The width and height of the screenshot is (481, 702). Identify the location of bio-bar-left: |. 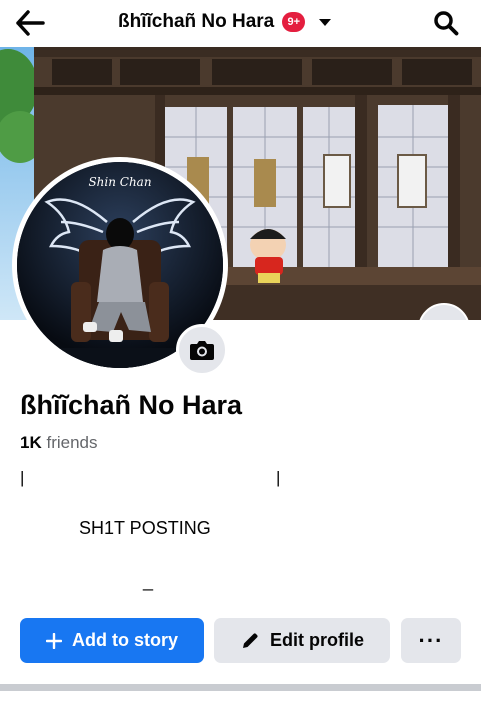
(22, 477).